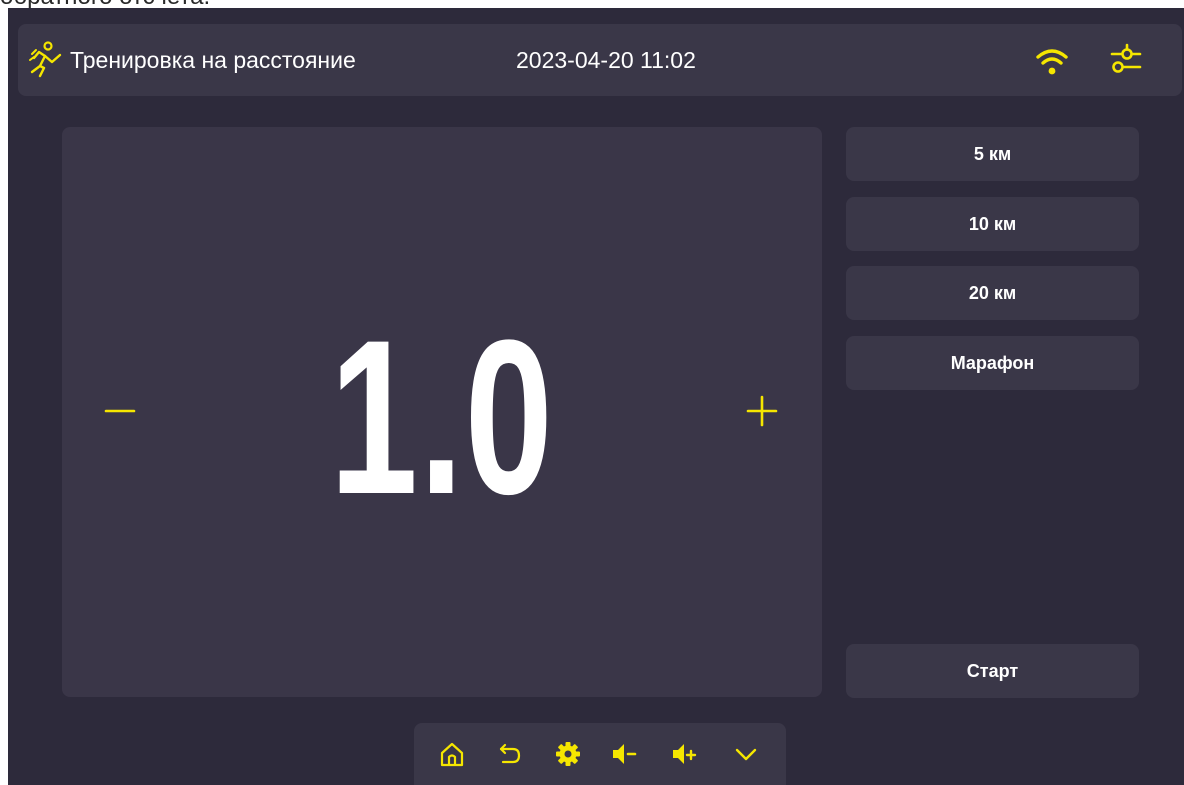  What do you see at coordinates (992, 293) in the screenshot?
I see `preset-20km-button: 20 км` at bounding box center [992, 293].